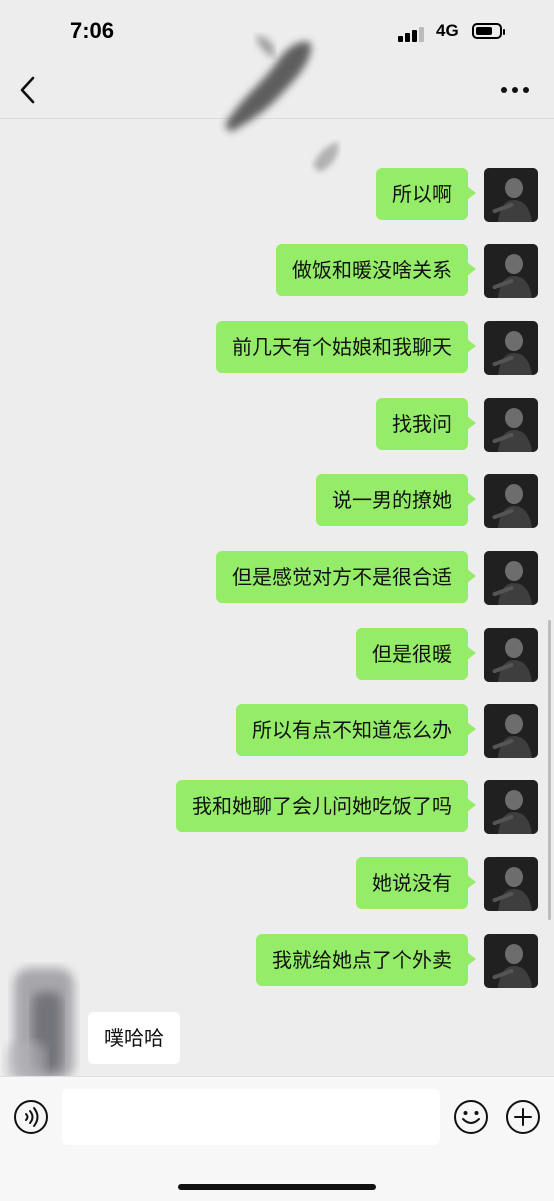 The width and height of the screenshot is (554, 1201). Describe the element at coordinates (416, 883) in the screenshot. I see `outgoing-message: 她说没有` at that location.